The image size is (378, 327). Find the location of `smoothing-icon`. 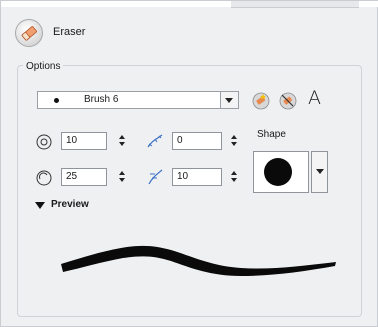

smoothing-icon is located at coordinates (155, 141).